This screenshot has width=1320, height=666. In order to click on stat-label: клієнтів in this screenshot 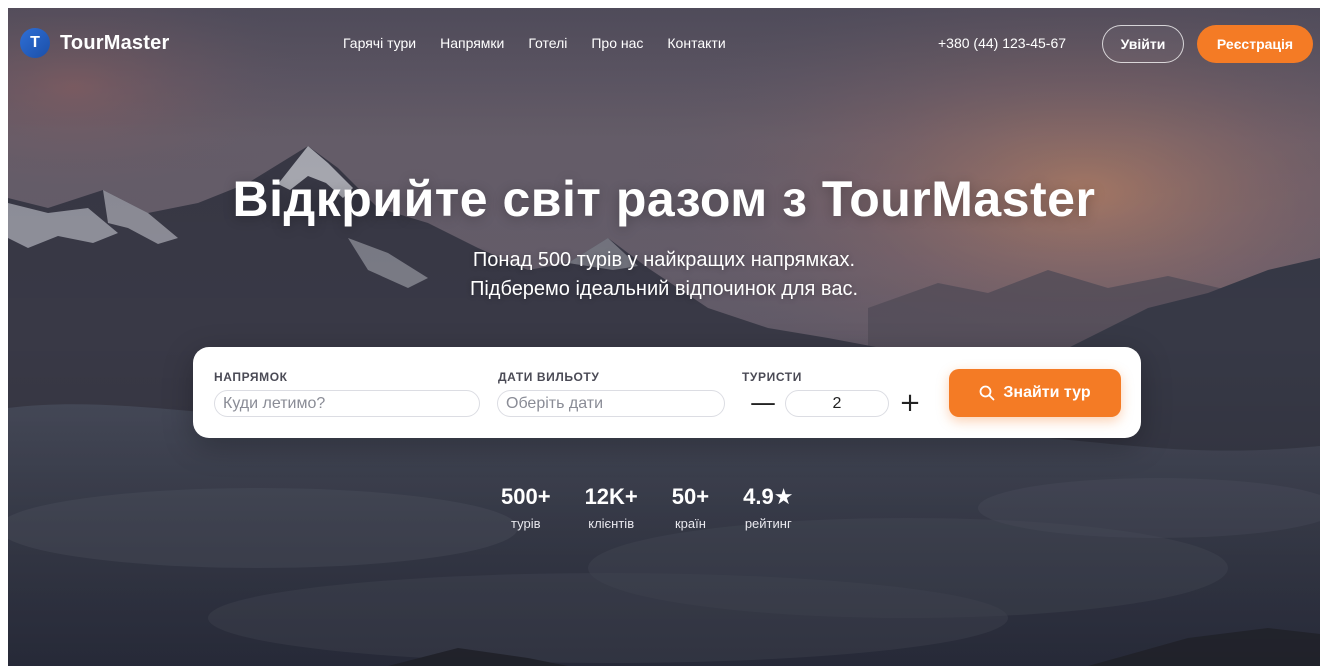, I will do `click(611, 523)`.